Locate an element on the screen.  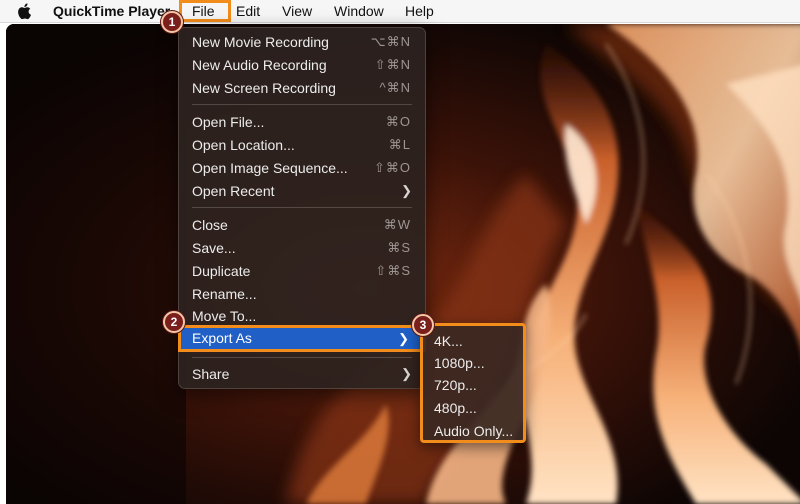
menu-item-new-screen-recording: New Screen Recording ^⌘N is located at coordinates (302, 88).